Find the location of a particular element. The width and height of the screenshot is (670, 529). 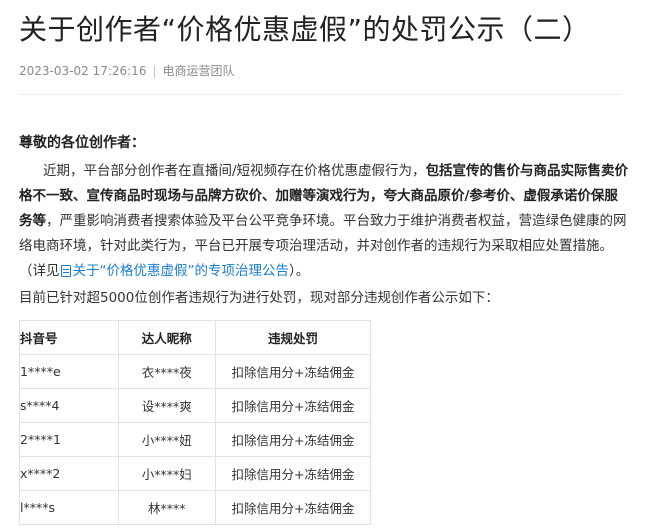

cell-douyin-id: s****4 is located at coordinates (69, 405).